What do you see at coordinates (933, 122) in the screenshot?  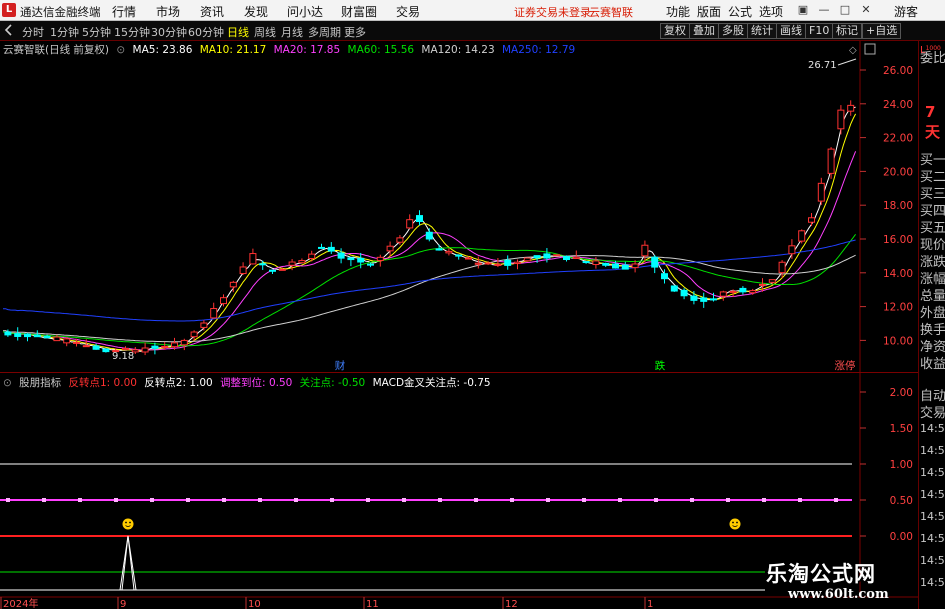 I see `period-7day: 7天` at bounding box center [933, 122].